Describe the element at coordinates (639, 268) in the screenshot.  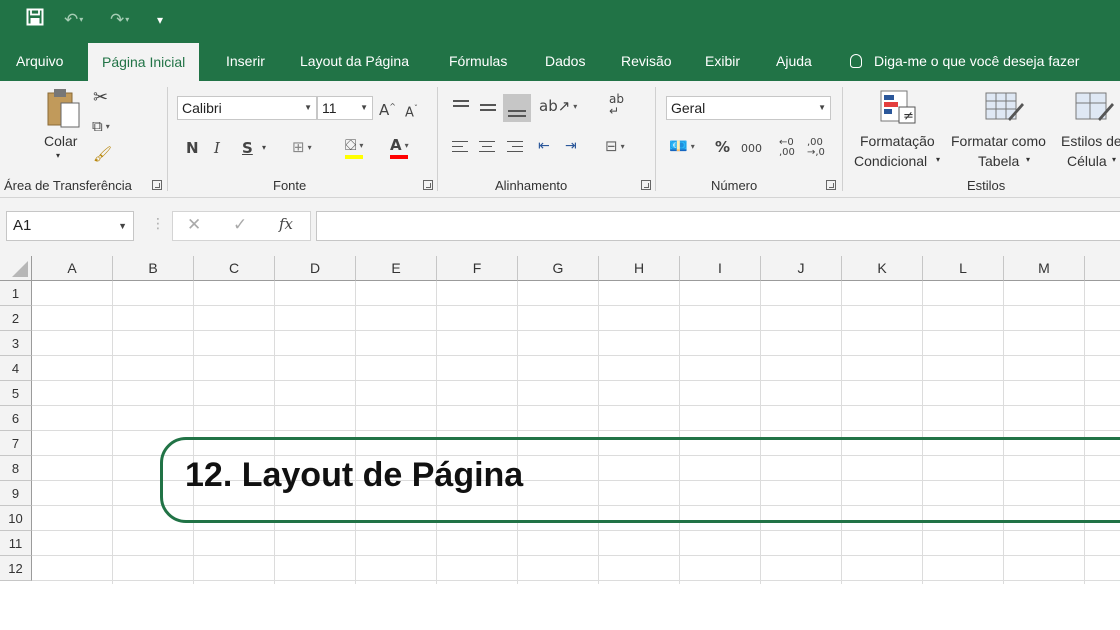
I see `column-header: H` at that location.